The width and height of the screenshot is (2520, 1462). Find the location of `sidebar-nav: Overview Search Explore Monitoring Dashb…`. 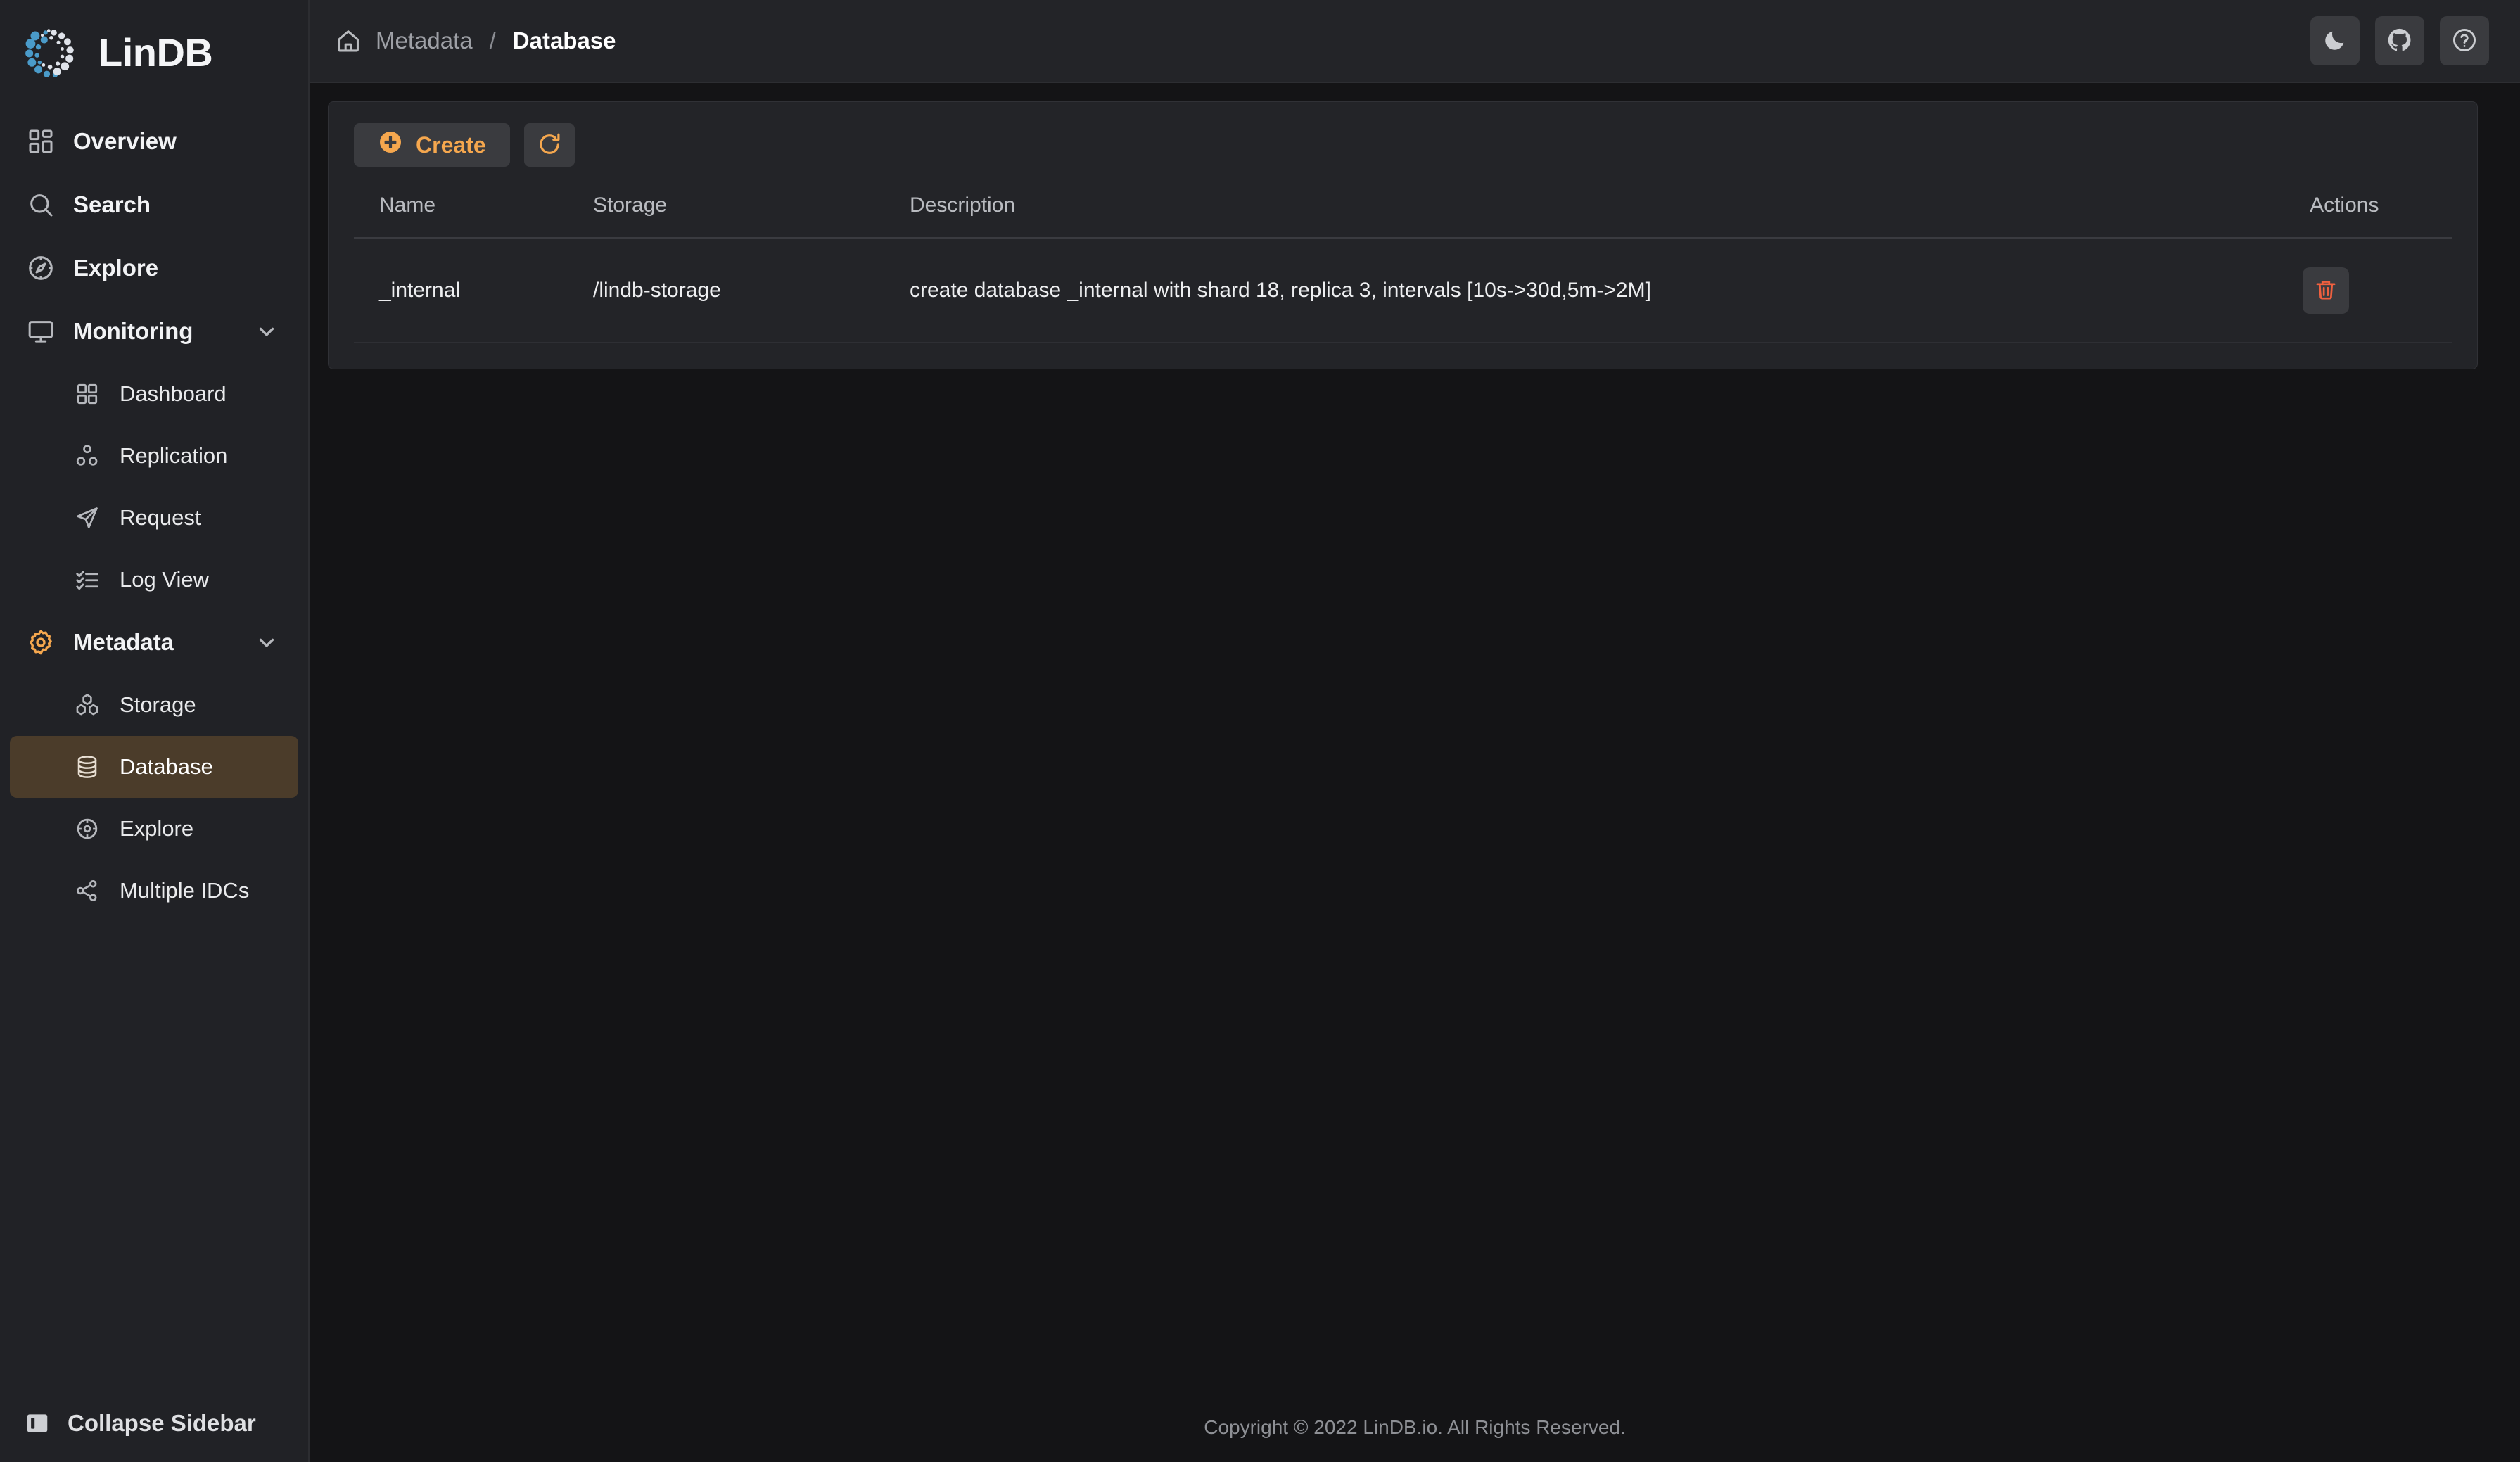

sidebar-nav: Overview Search Explore Monitoring Dashb… is located at coordinates (154, 744).